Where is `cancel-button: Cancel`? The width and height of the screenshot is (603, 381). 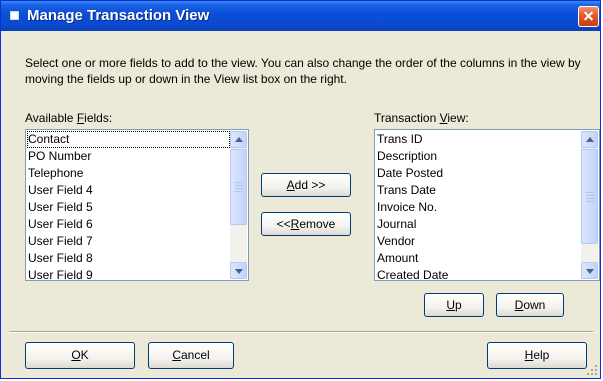
cancel-button: Cancel is located at coordinates (191, 355).